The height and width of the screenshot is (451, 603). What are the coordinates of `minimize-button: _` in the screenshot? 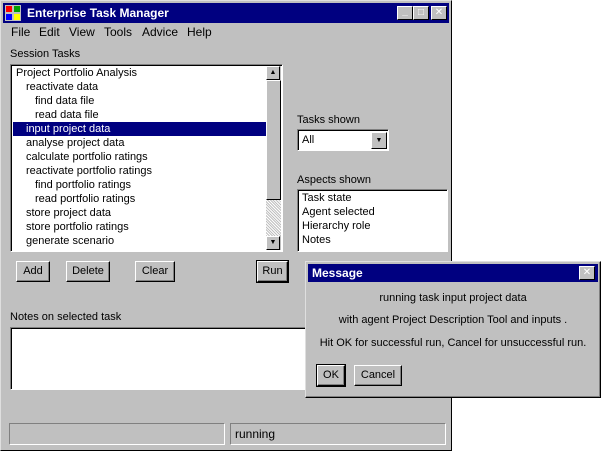 It's located at (405, 13).